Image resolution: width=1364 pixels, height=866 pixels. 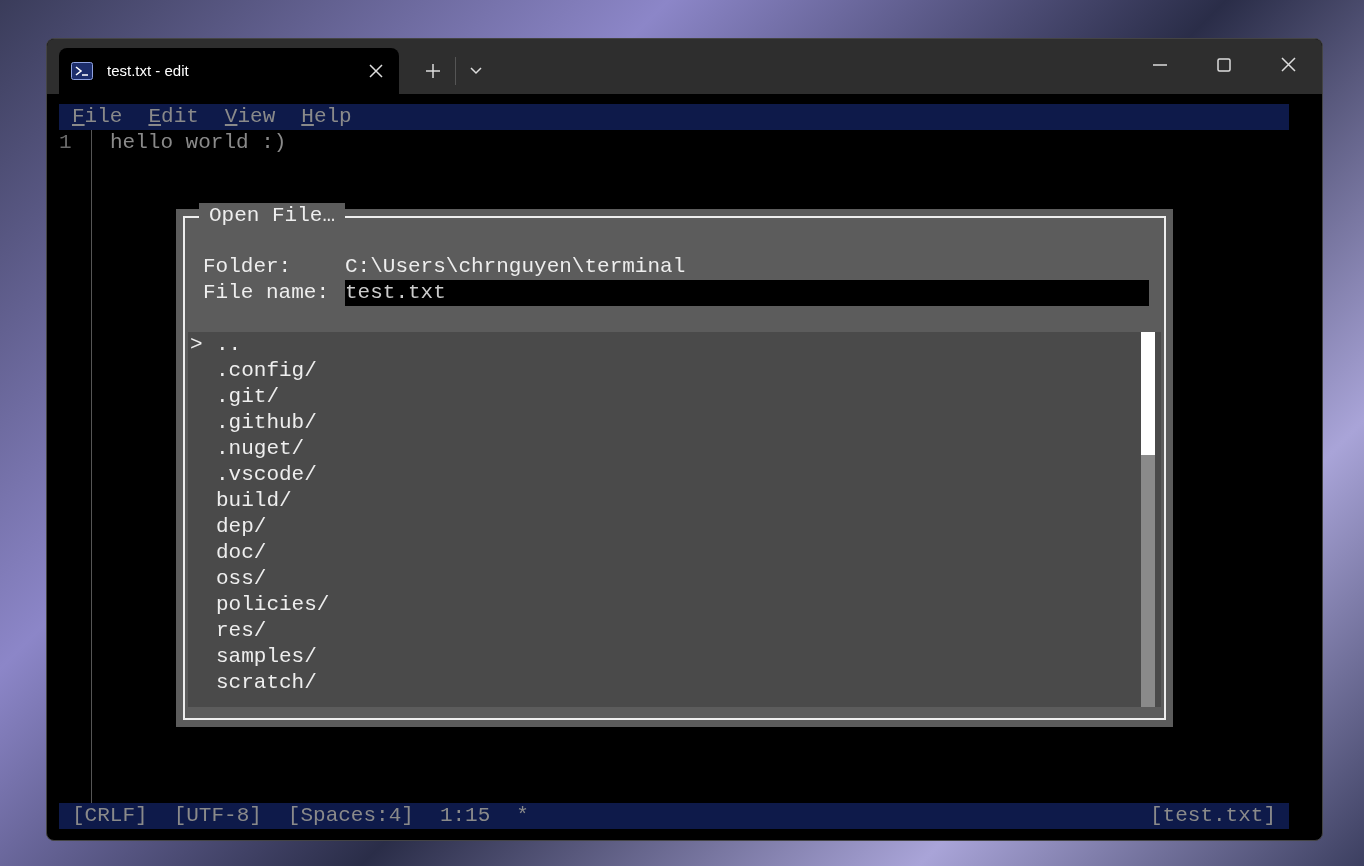 What do you see at coordinates (674, 397) in the screenshot?
I see `file-list-item: .git/` at bounding box center [674, 397].